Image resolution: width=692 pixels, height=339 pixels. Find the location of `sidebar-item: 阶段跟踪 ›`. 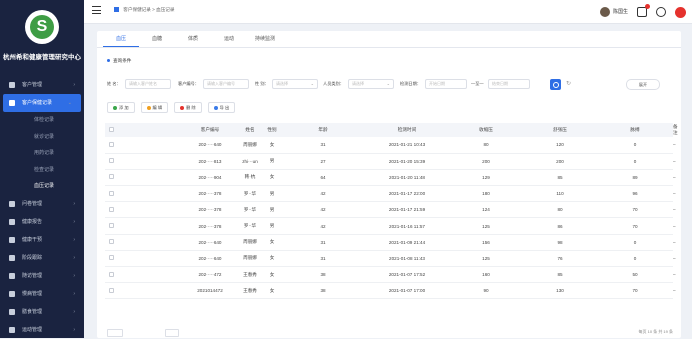

sidebar-item: 阶段跟踪 › is located at coordinates (42, 258).